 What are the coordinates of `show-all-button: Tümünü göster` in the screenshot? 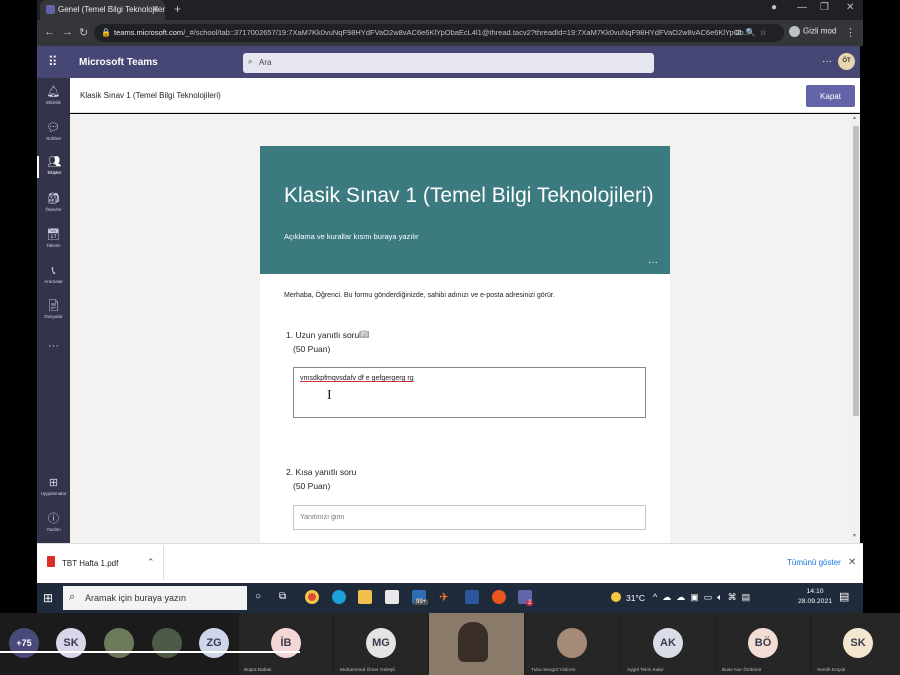 It's located at (814, 562).